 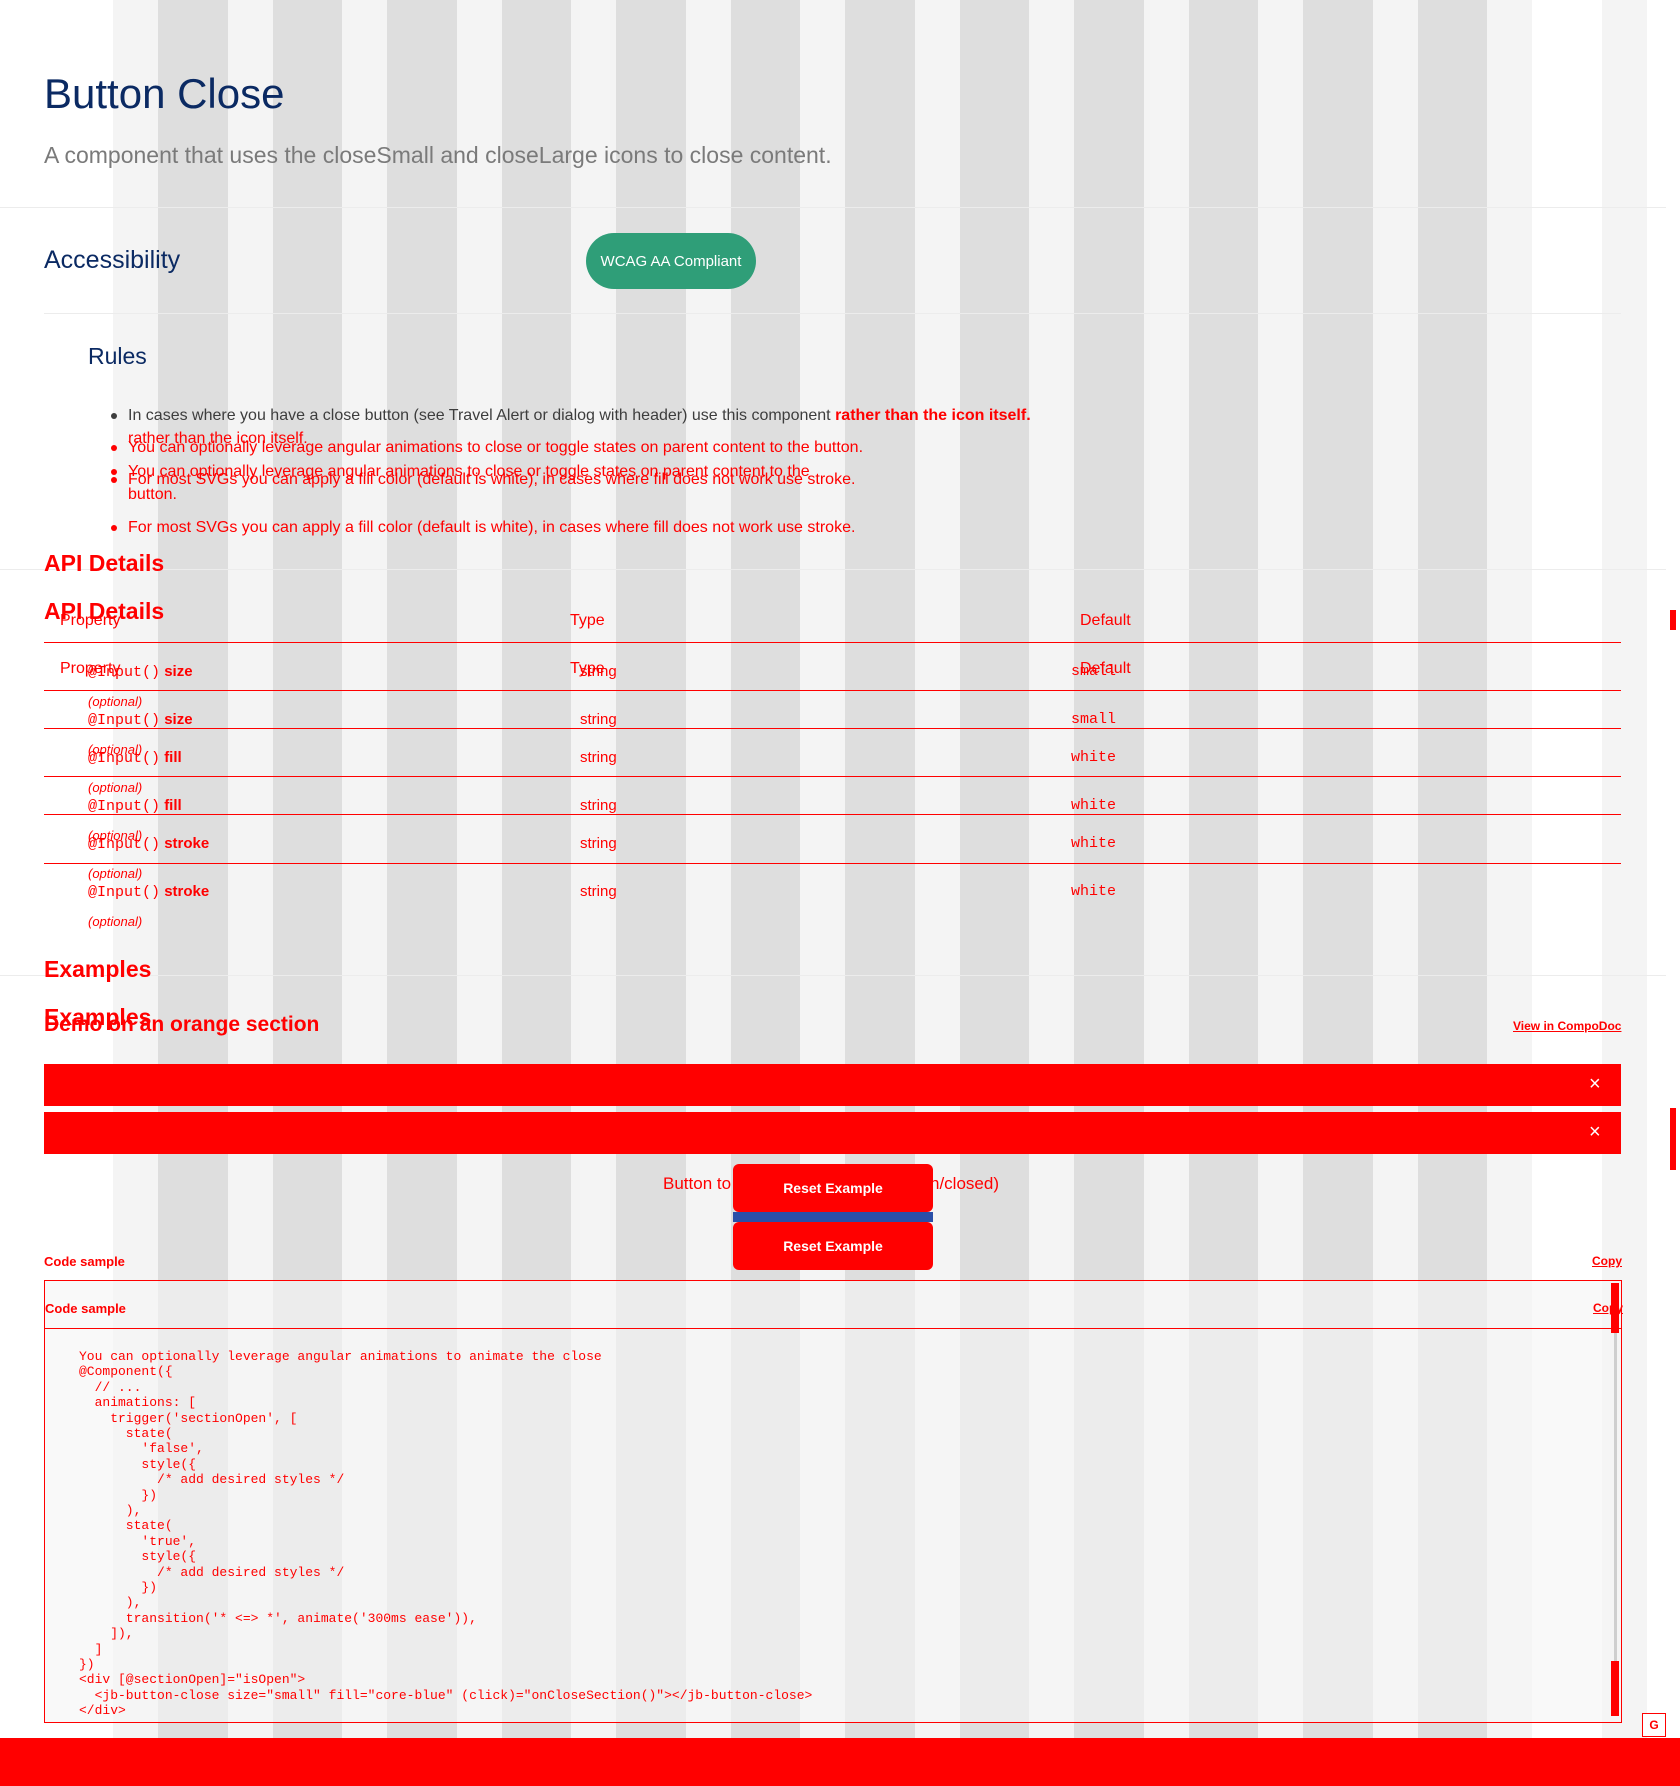 I want to click on code-line: @Component({, so click(x=126, y=1372).